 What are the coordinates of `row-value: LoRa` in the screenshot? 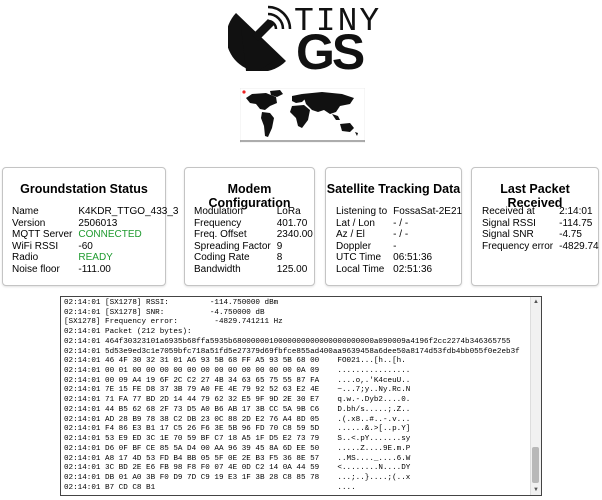 It's located at (288, 211).